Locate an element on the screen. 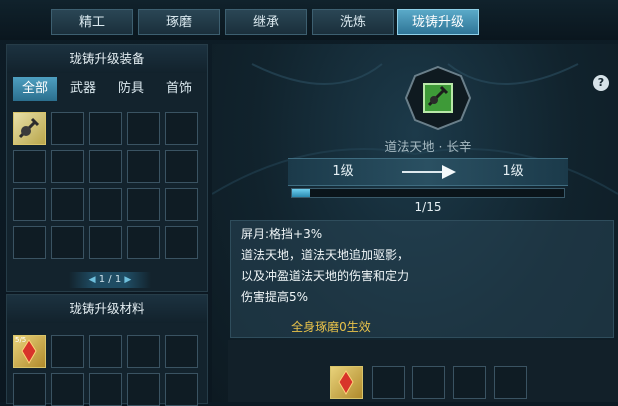 Image resolution: width=618 pixels, height=406 pixels. item-badge is located at coordinates (438, 98).